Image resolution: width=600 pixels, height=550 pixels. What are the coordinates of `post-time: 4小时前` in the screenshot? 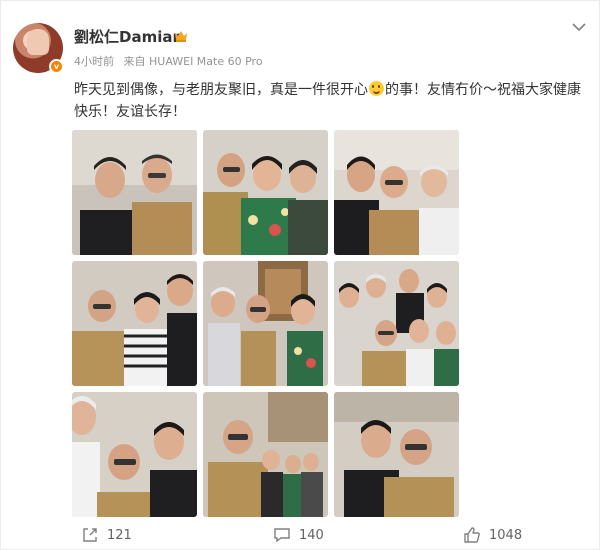 It's located at (94, 61).